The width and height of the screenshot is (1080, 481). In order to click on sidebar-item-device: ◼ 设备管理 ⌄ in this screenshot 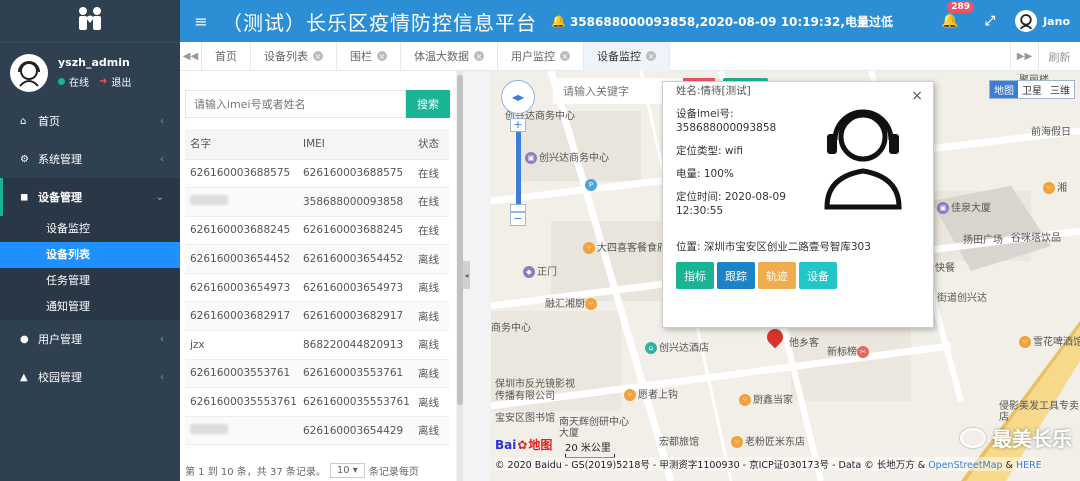, I will do `click(90, 197)`.